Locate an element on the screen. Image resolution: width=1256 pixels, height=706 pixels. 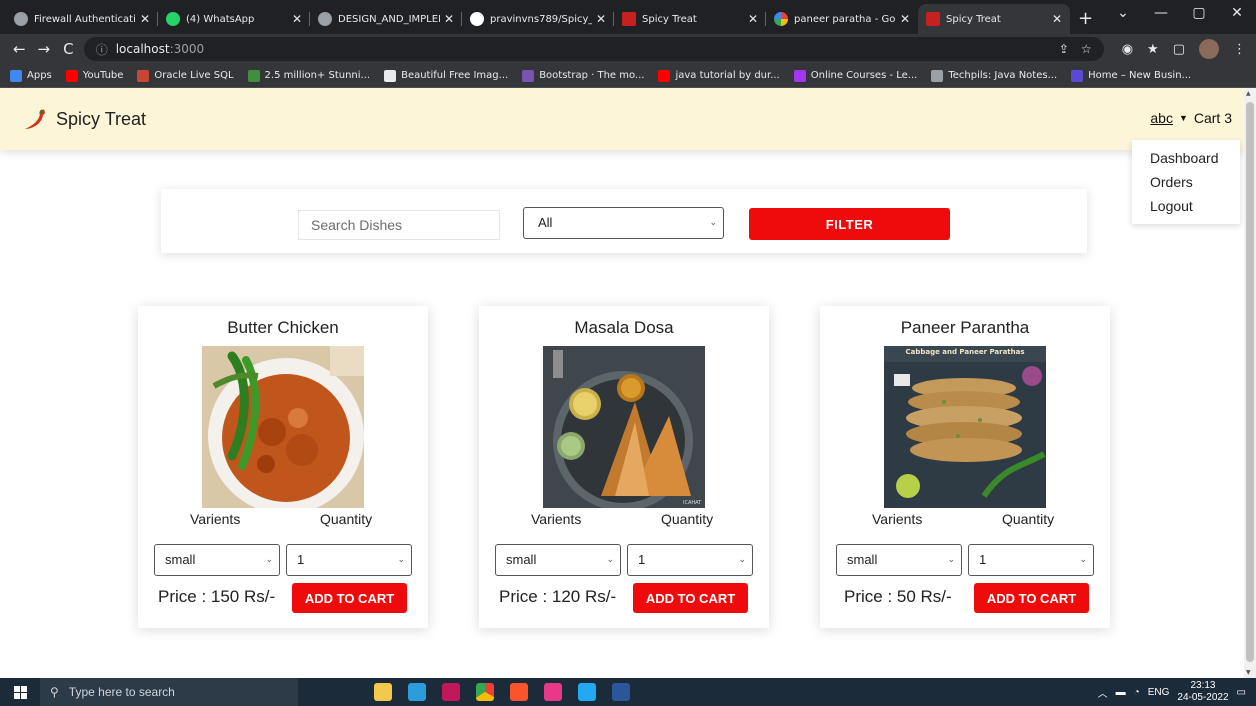
notification-icon: ▭ is located at coordinates (1241, 692).